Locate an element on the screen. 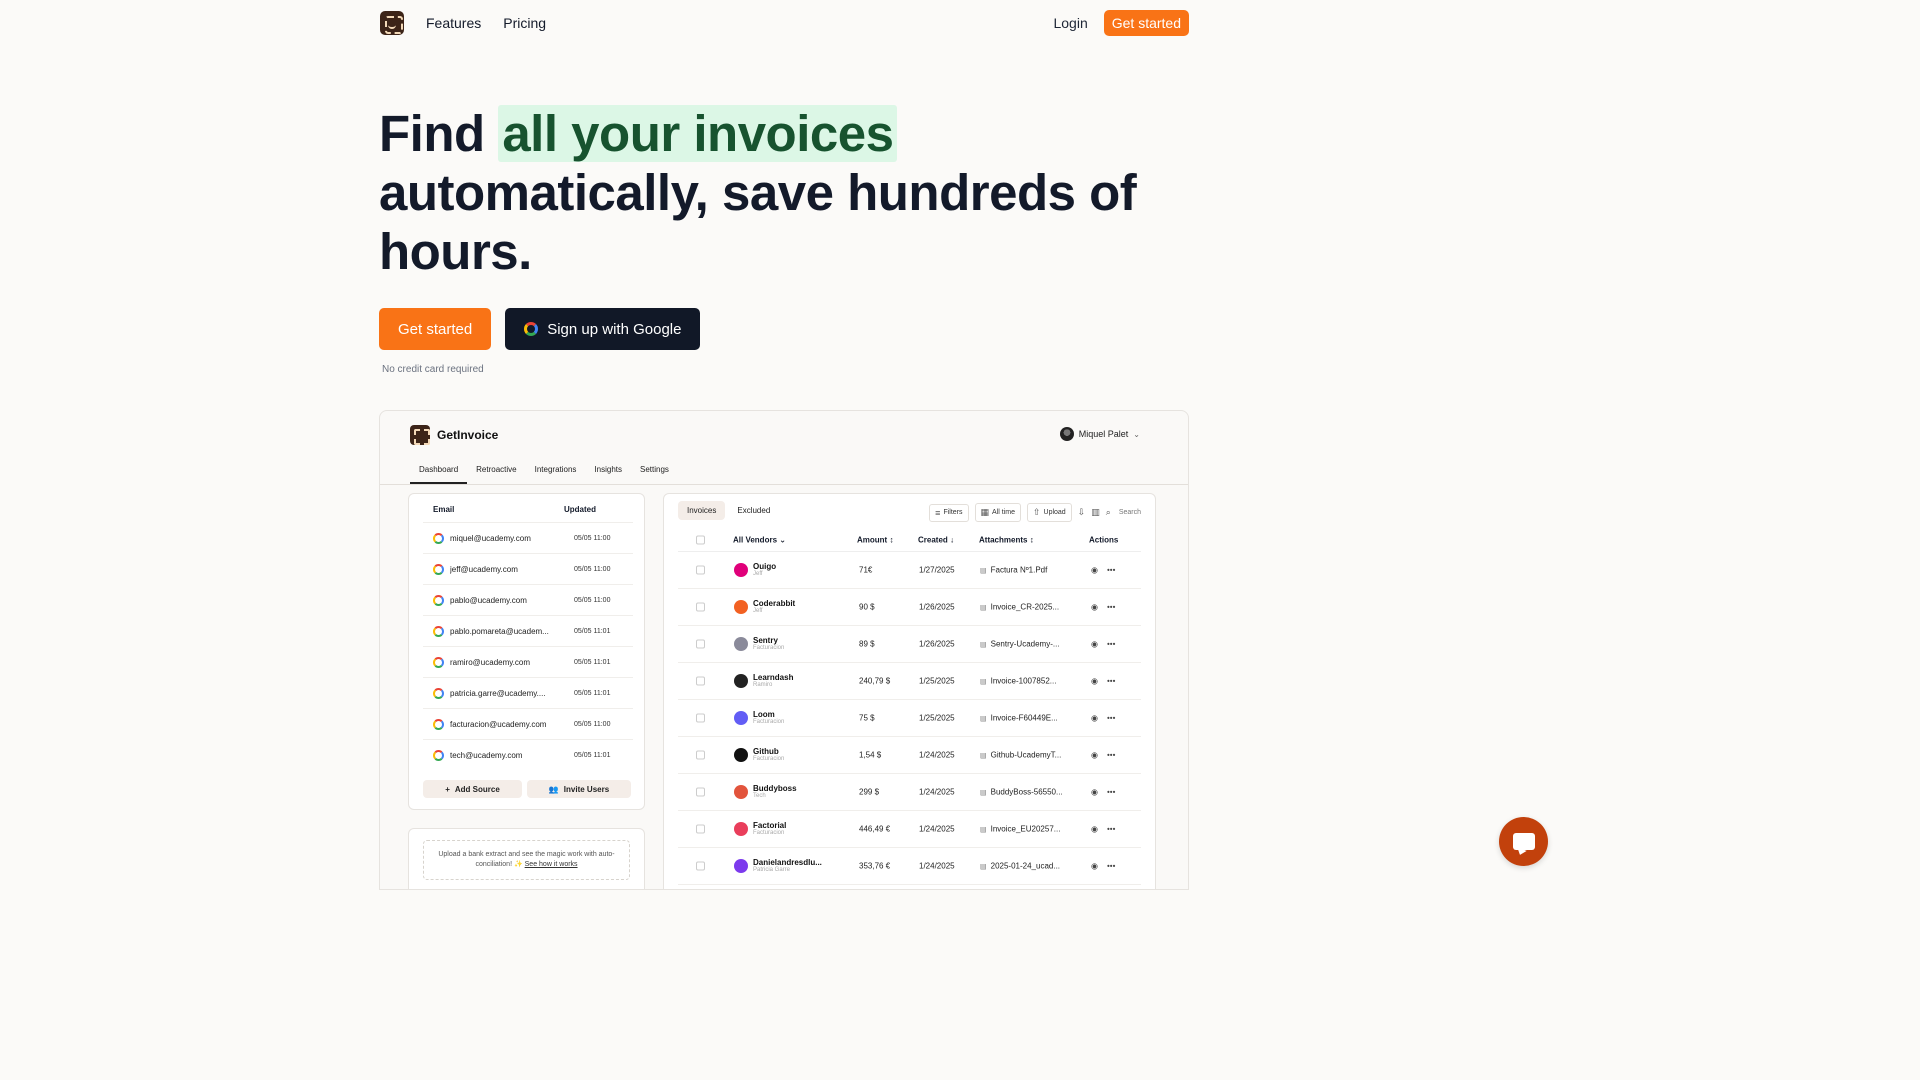  table-row: patricia.garre@ucademy.... 05/05 11:01 is located at coordinates (528, 692).